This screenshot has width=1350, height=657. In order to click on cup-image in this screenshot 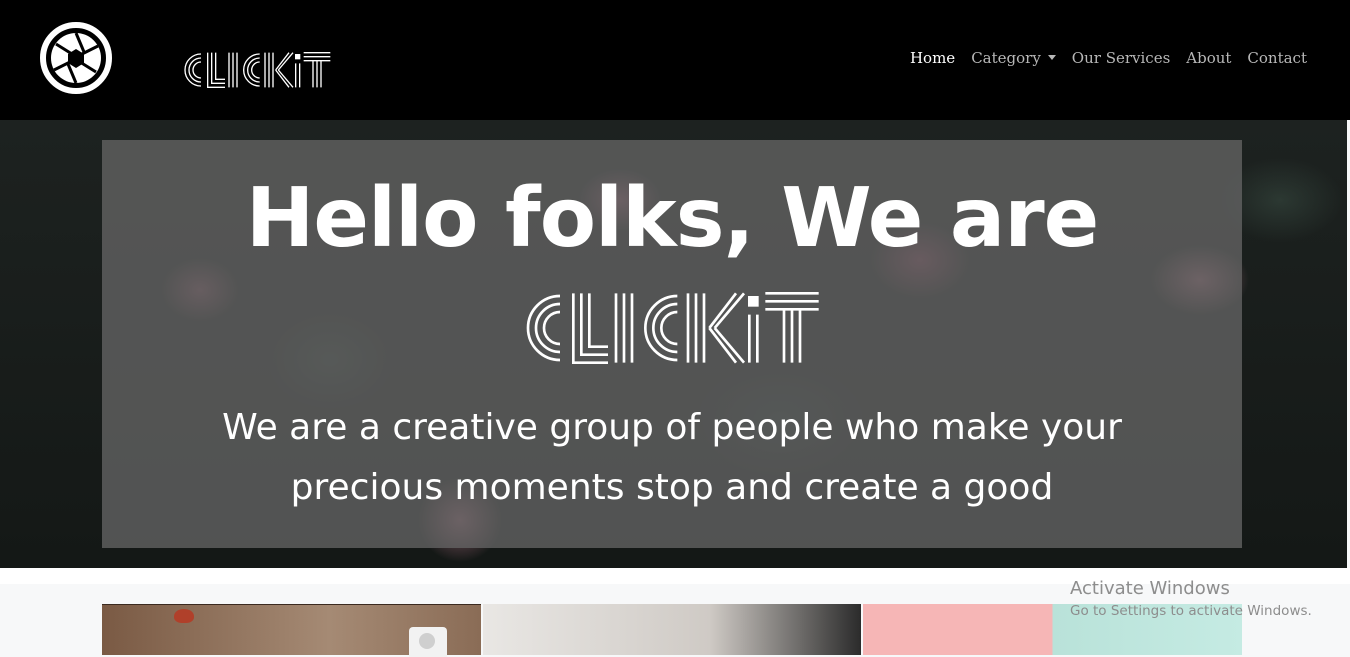, I will do `click(428, 642)`.